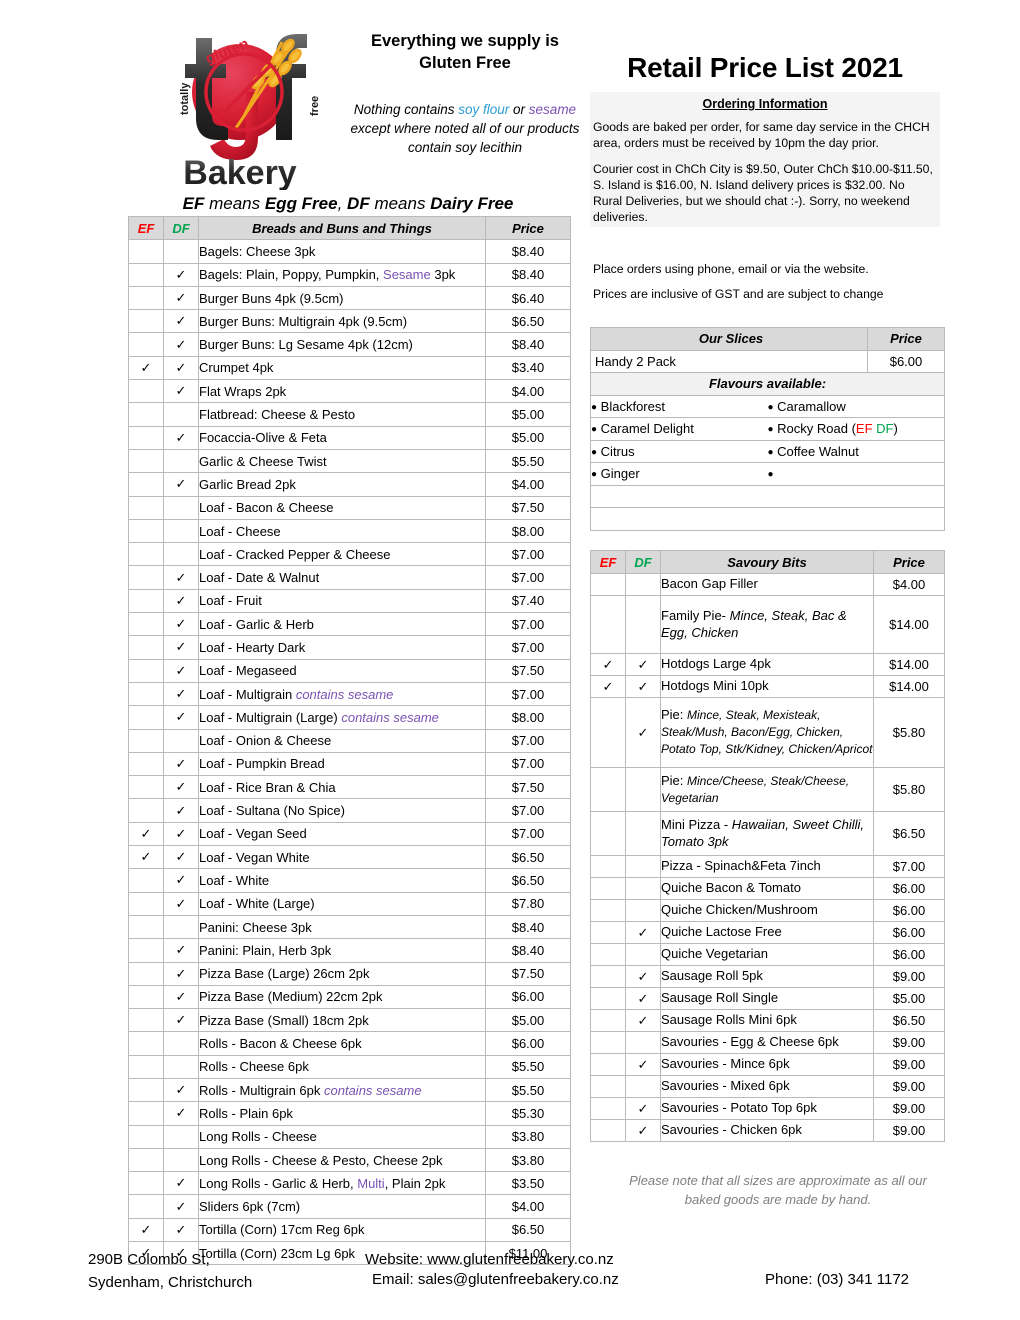 The image size is (1020, 1320). I want to click on item-name-cell: Loaf - Garlic & Herb, so click(342, 624).